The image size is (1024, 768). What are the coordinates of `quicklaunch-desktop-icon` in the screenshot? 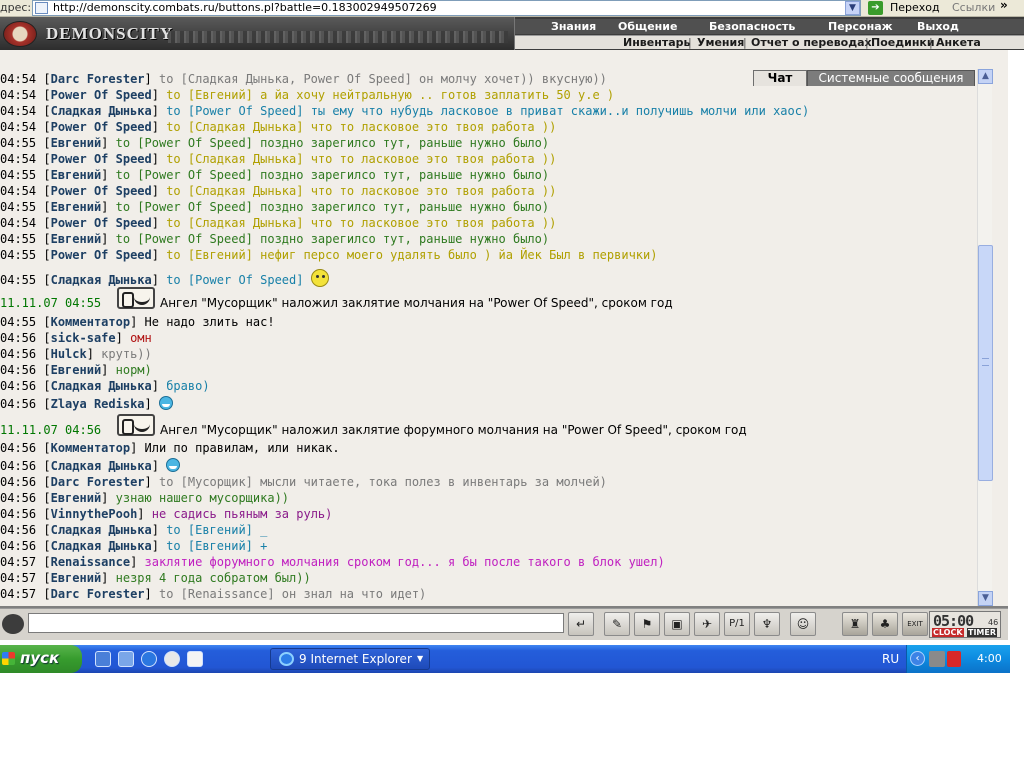 It's located at (103, 659).